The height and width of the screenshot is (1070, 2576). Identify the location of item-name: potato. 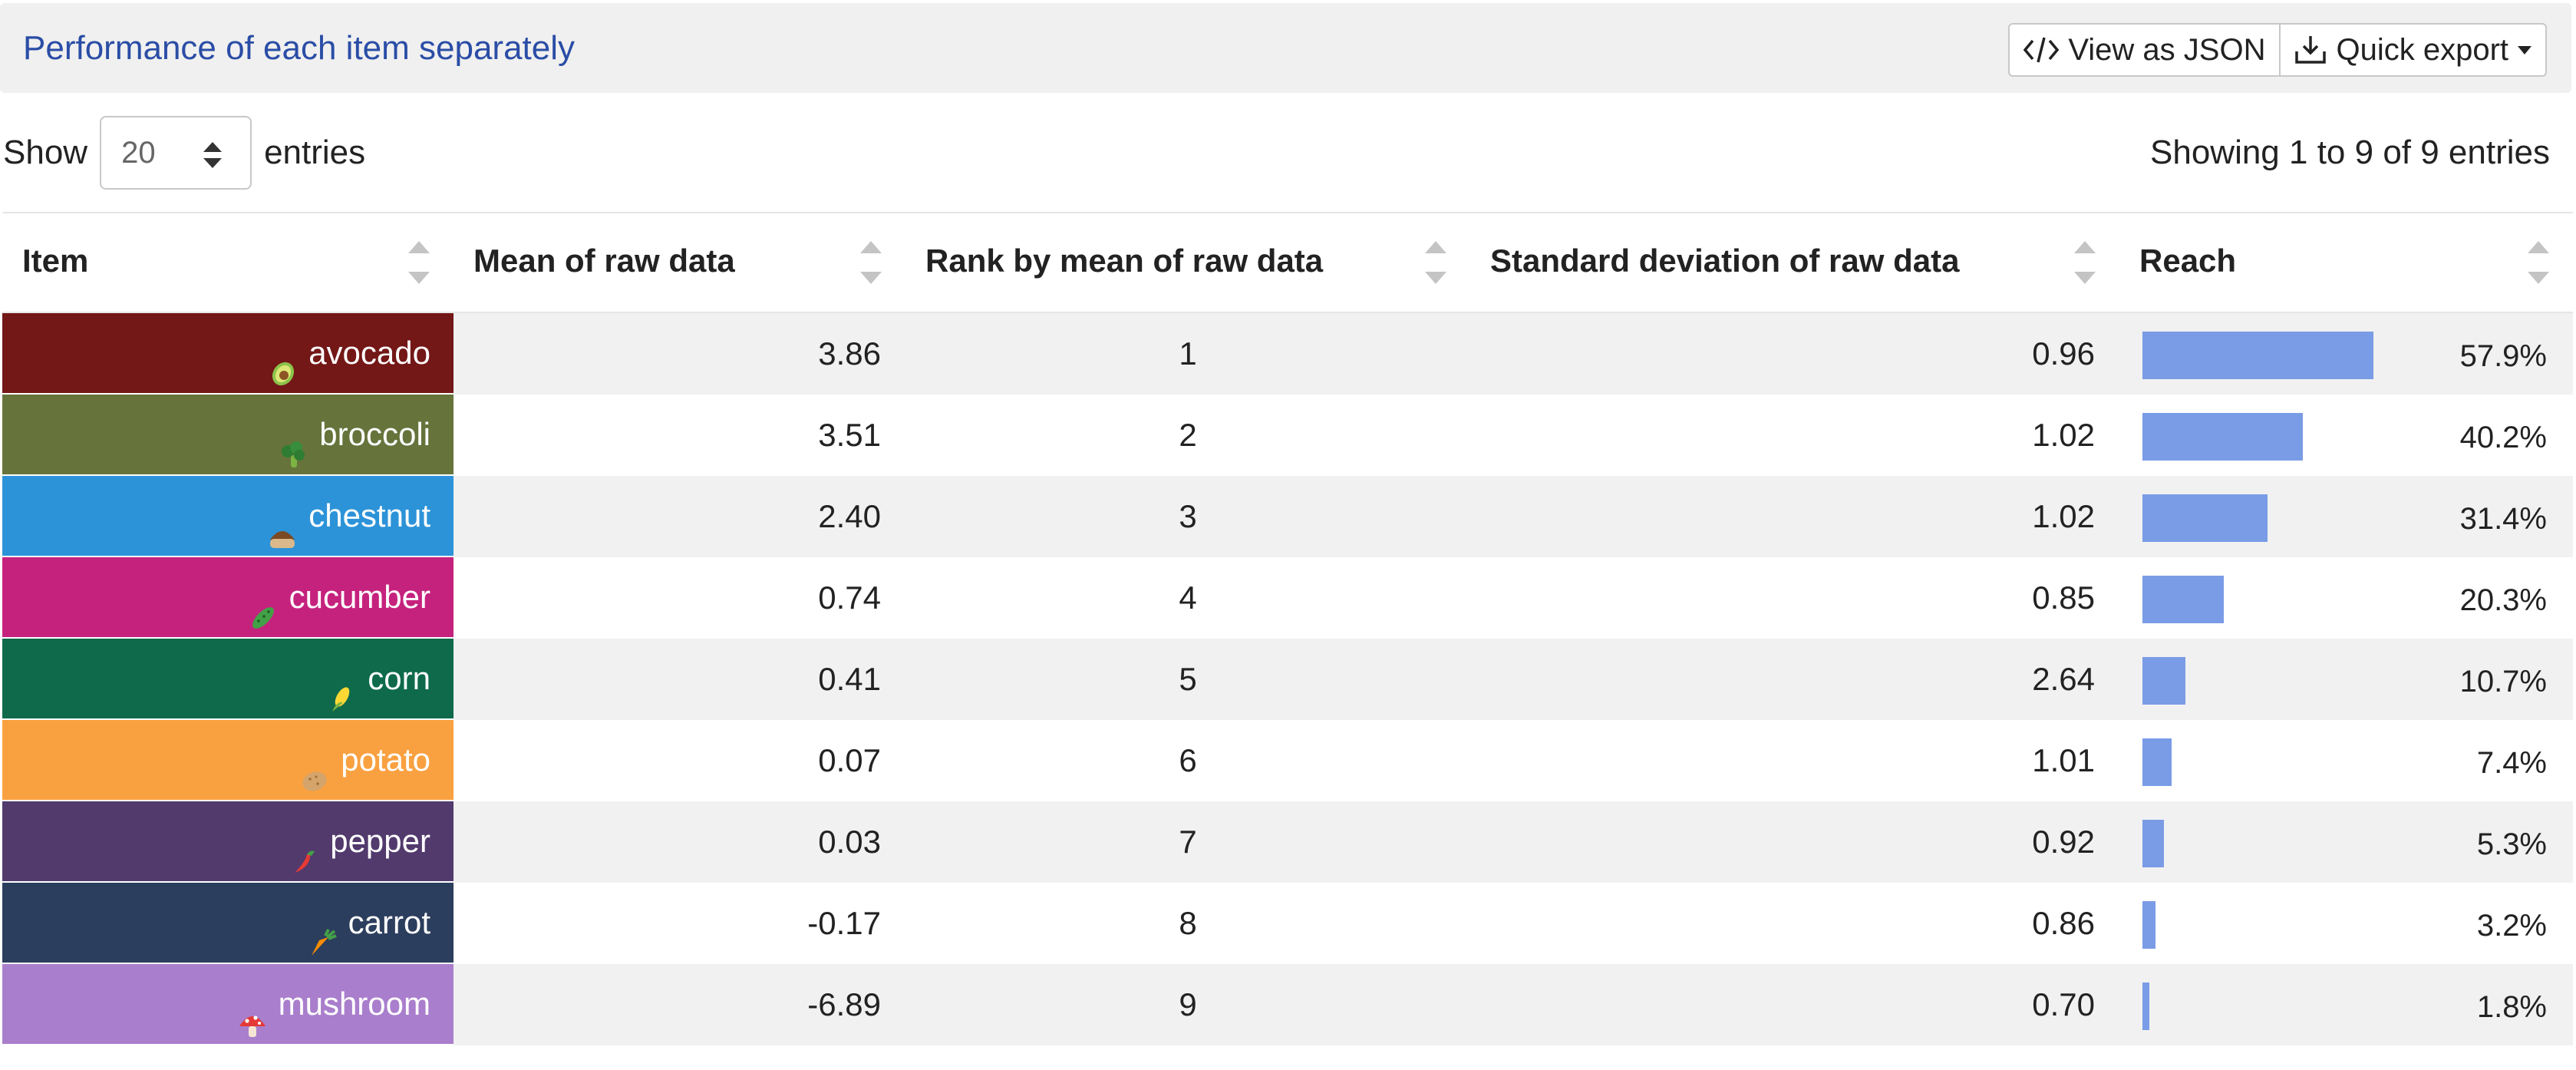
(385, 760).